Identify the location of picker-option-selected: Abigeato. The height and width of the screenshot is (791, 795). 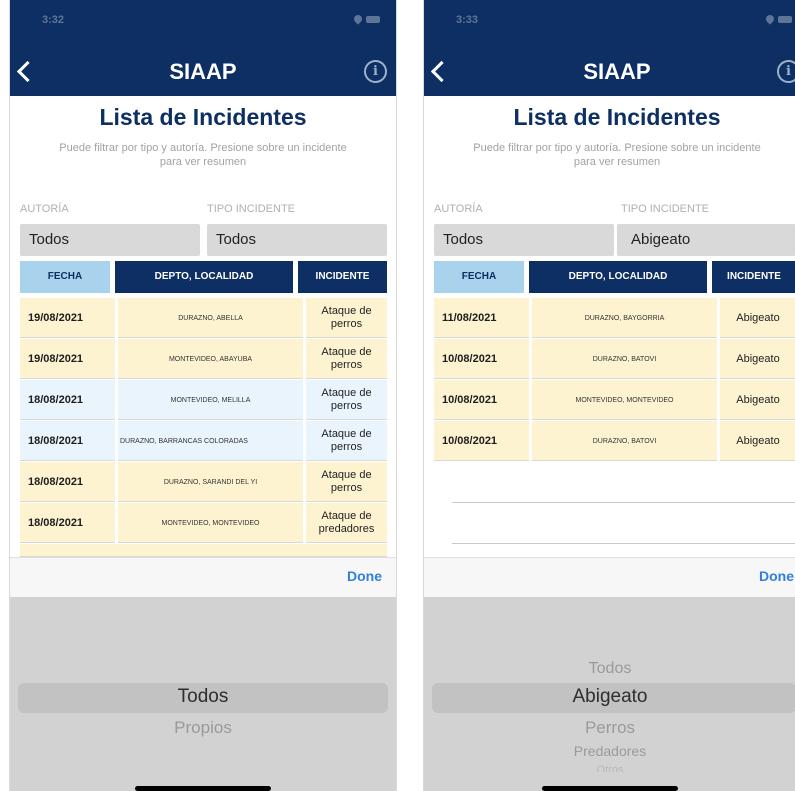
(609, 697).